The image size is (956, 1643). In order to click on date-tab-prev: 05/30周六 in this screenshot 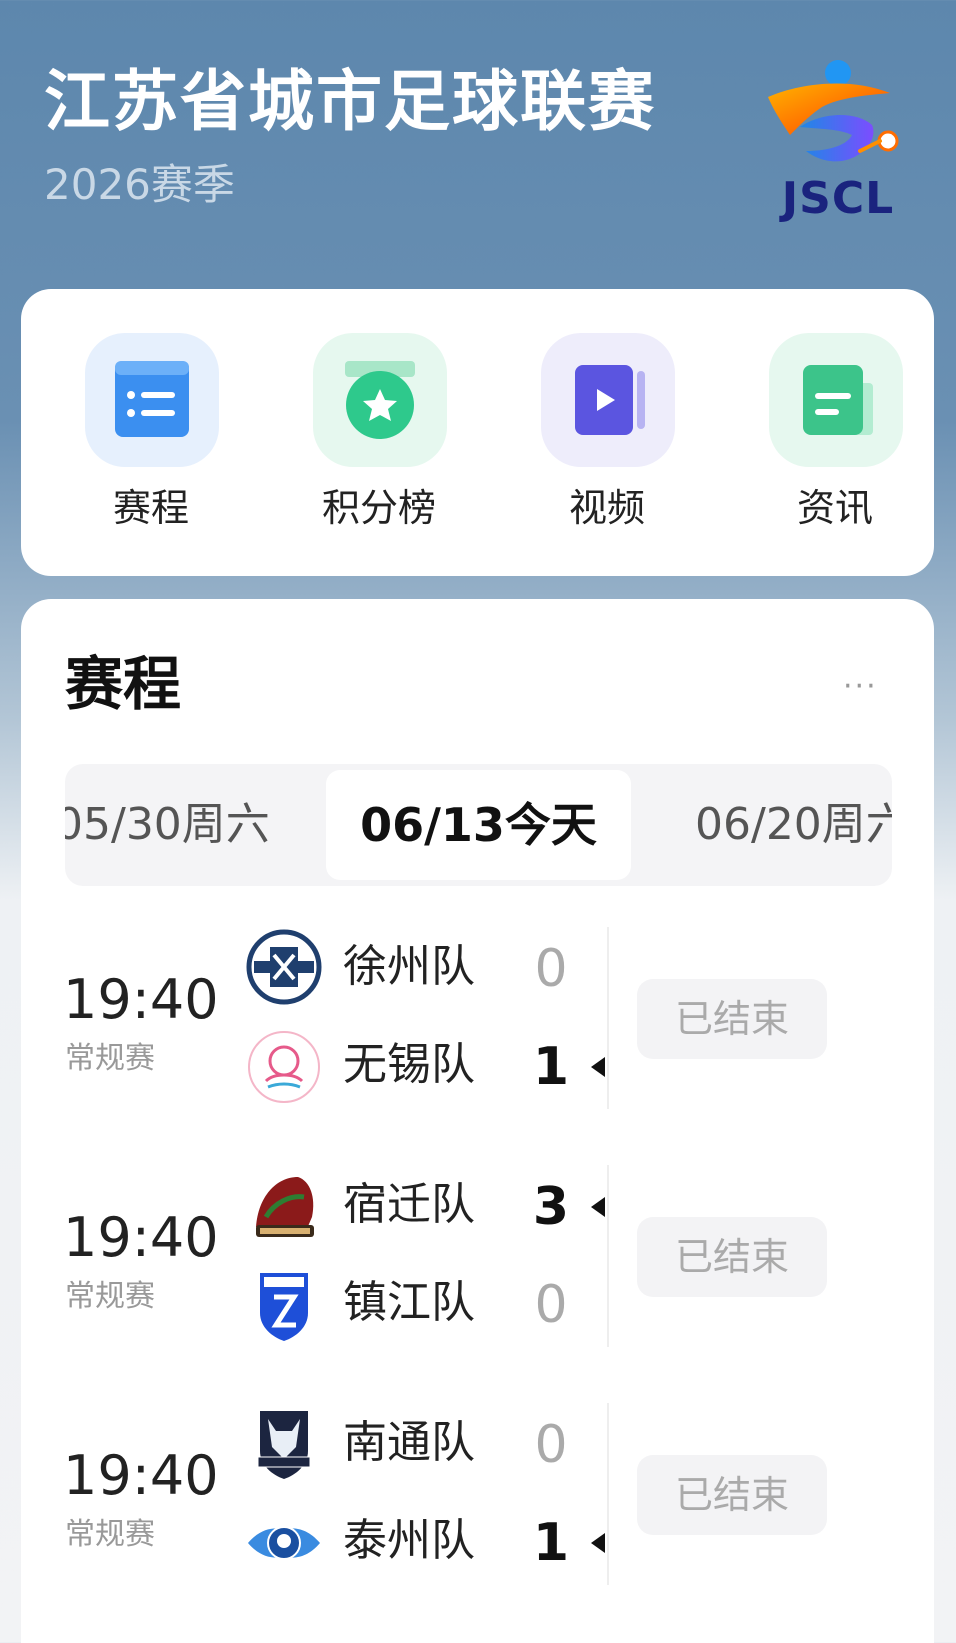, I will do `click(167, 825)`.